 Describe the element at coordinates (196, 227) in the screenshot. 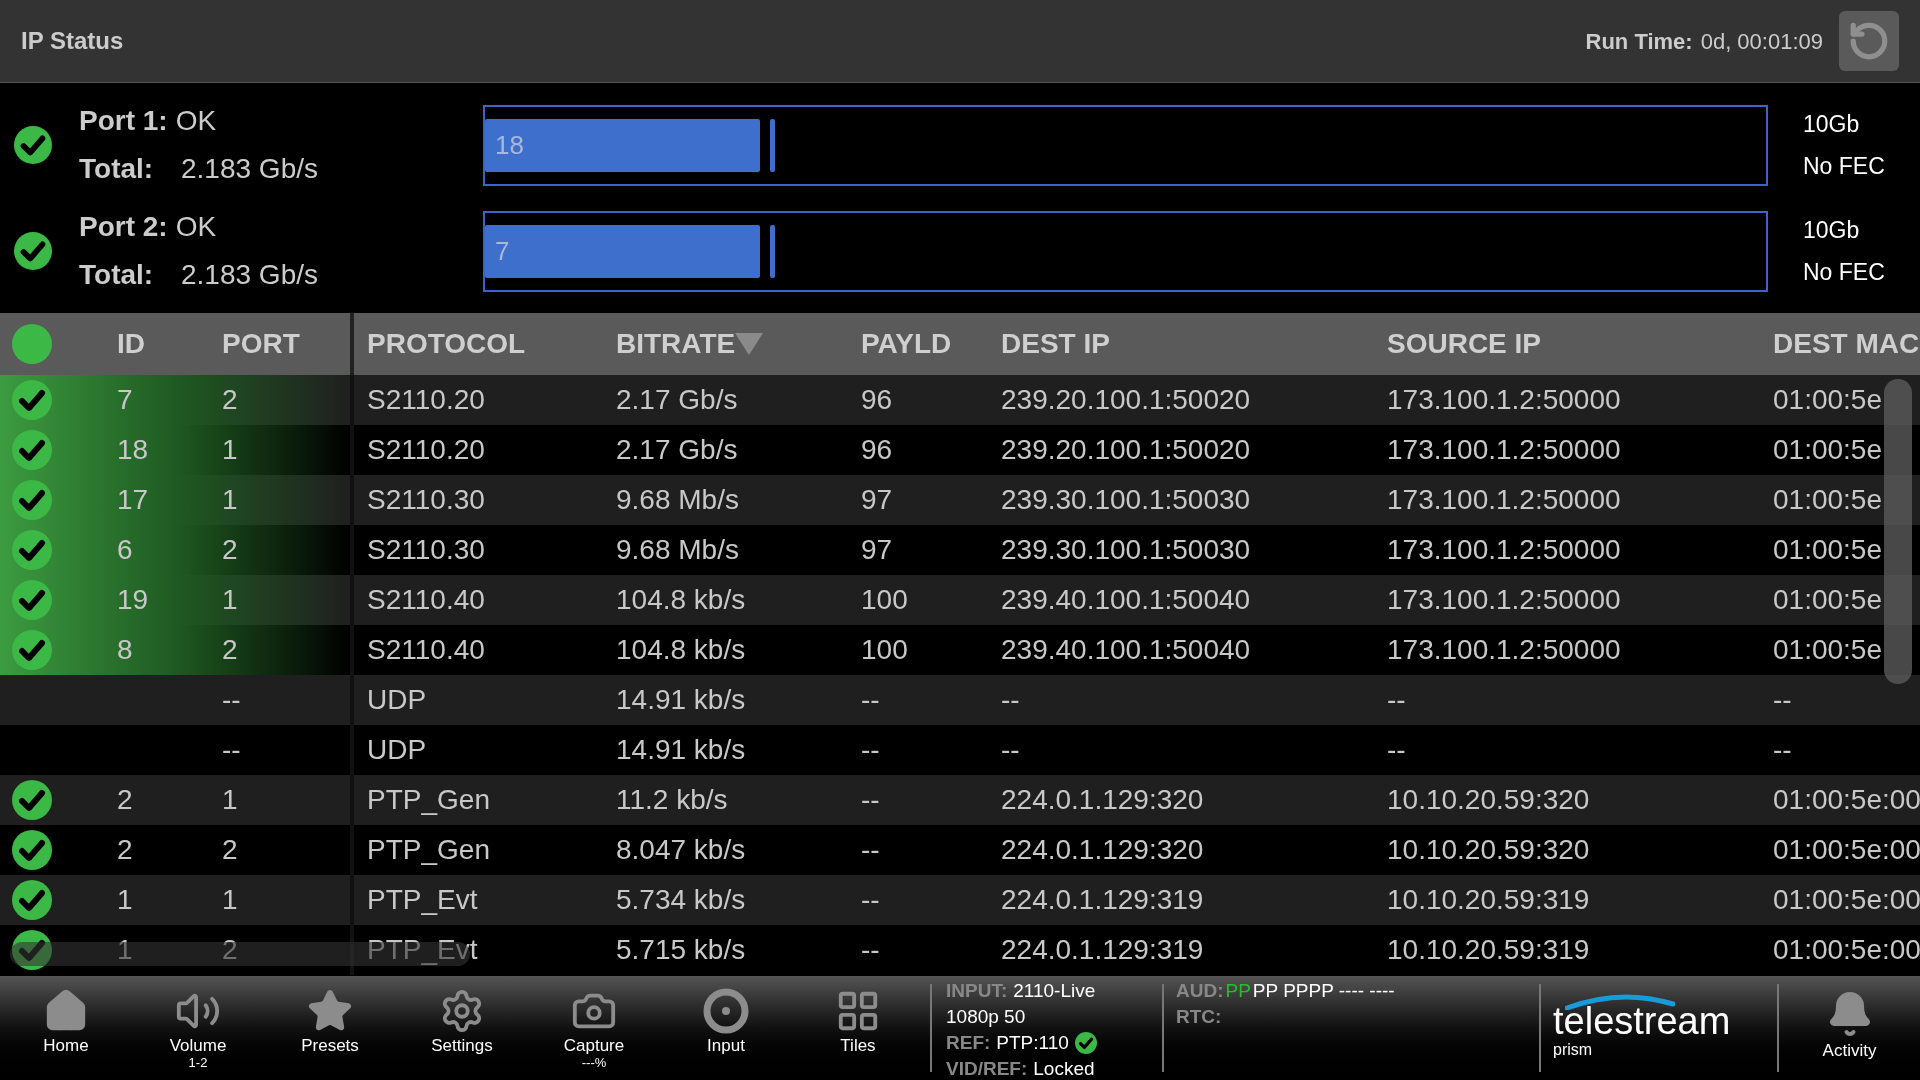

I see `port-status: OK` at that location.